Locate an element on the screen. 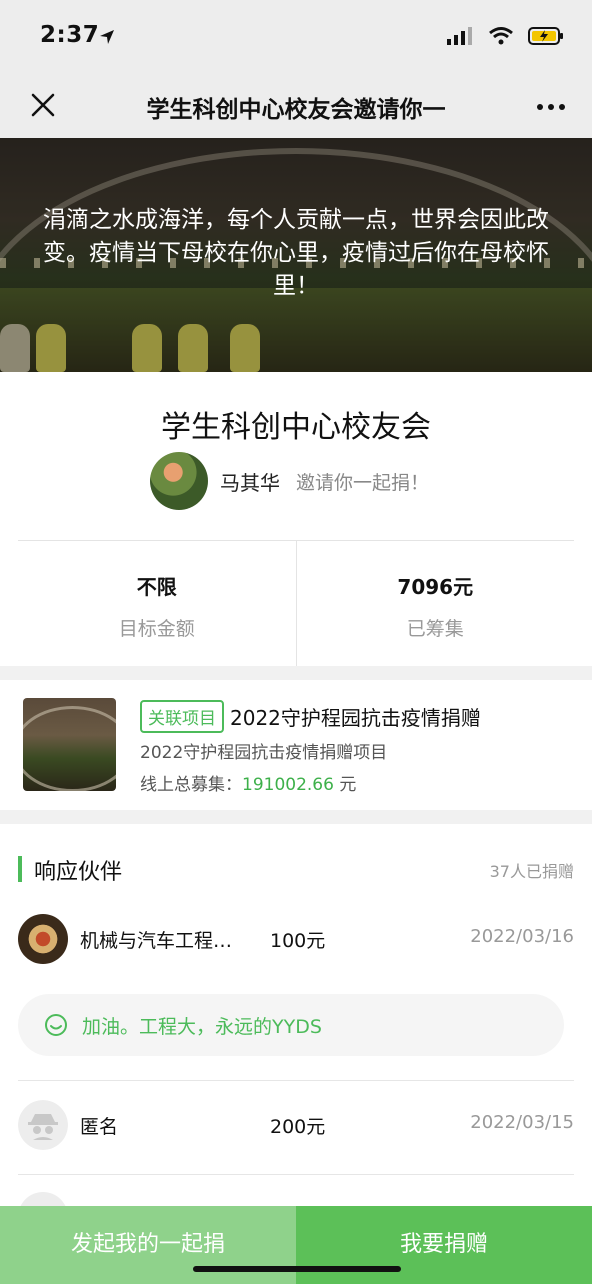 This screenshot has height=1284, width=592. raised-label: 已筹集 is located at coordinates (435, 629).